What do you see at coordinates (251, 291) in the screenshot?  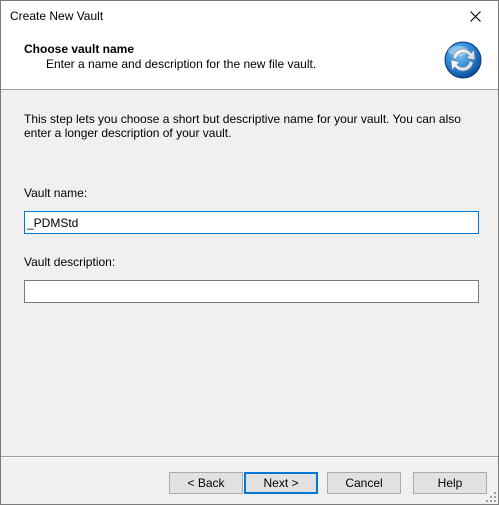 I see `vault-description-input` at bounding box center [251, 291].